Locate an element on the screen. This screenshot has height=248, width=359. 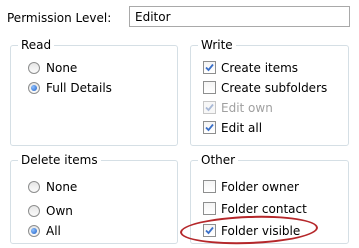
permission-level-label: Permission Level: is located at coordinates (59, 18).